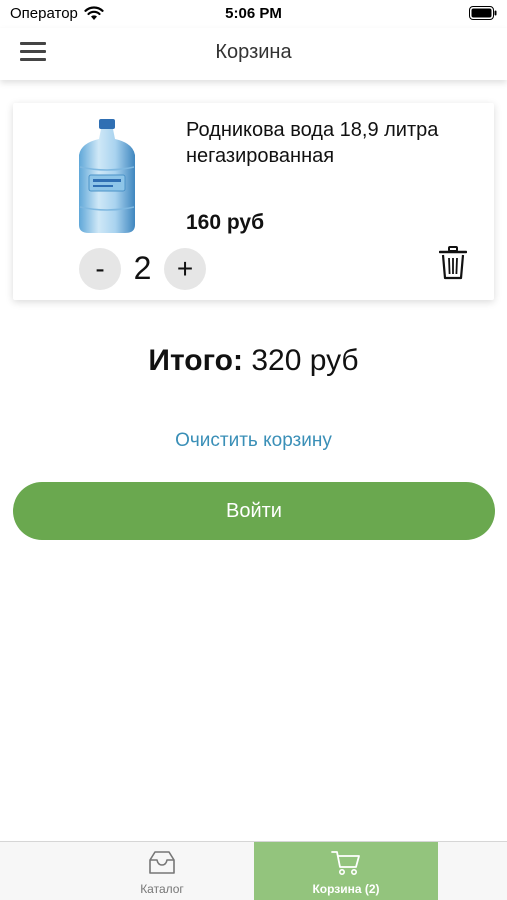 The width and height of the screenshot is (507, 900). Describe the element at coordinates (305, 360) in the screenshot. I see `total-value: 320 руб` at that location.